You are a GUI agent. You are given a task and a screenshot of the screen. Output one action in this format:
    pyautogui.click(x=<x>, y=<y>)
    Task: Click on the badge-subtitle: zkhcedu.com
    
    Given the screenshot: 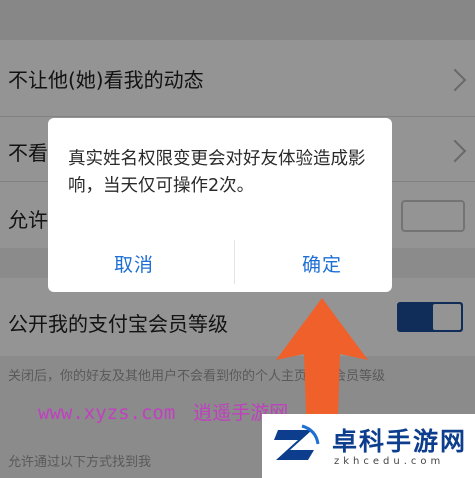 What is the action you would take?
    pyautogui.click(x=389, y=461)
    